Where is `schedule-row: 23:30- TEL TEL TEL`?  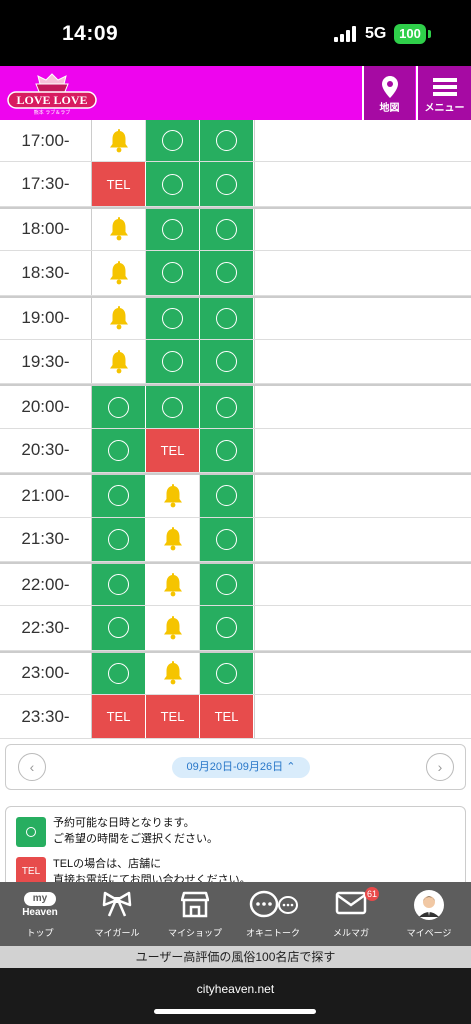
schedule-row: 23:30- TEL TEL TEL is located at coordinates (235, 717).